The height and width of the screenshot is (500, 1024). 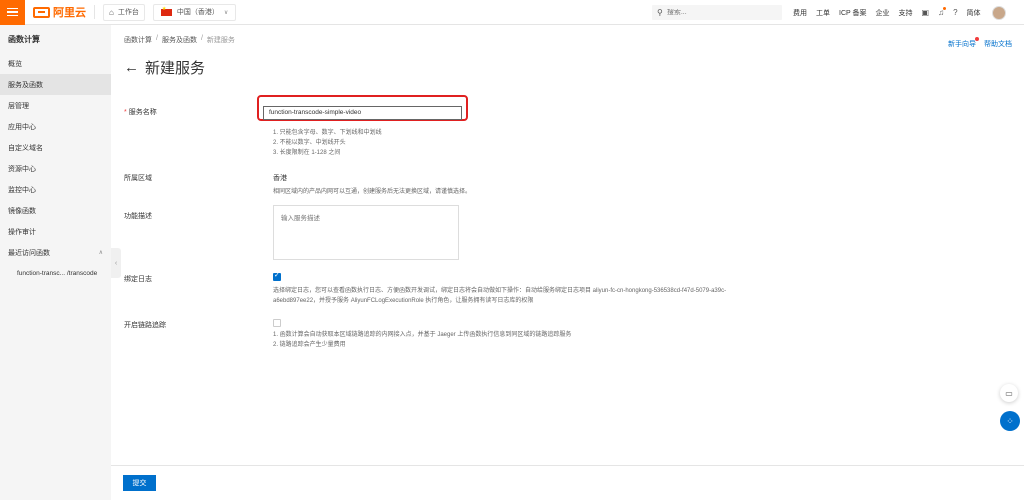 What do you see at coordinates (197, 12) in the screenshot?
I see `region-label: 中国（香港）` at bounding box center [197, 12].